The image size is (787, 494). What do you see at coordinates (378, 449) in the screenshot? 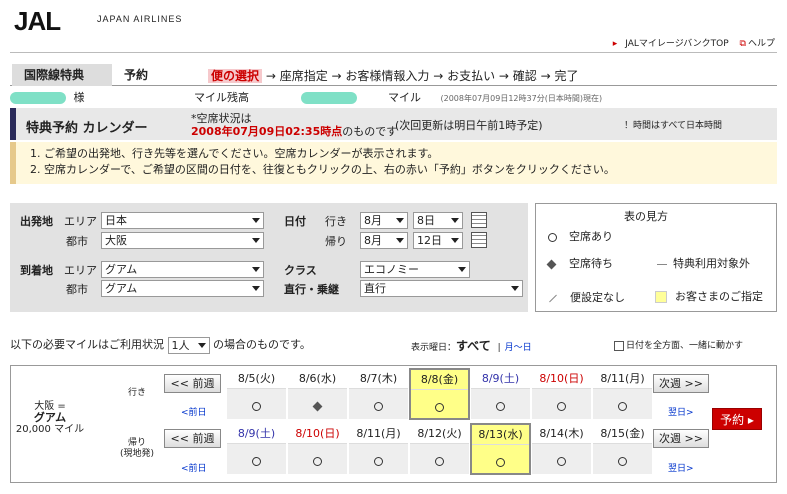
I see `return-day-cell: 8/11(月)` at bounding box center [378, 449].